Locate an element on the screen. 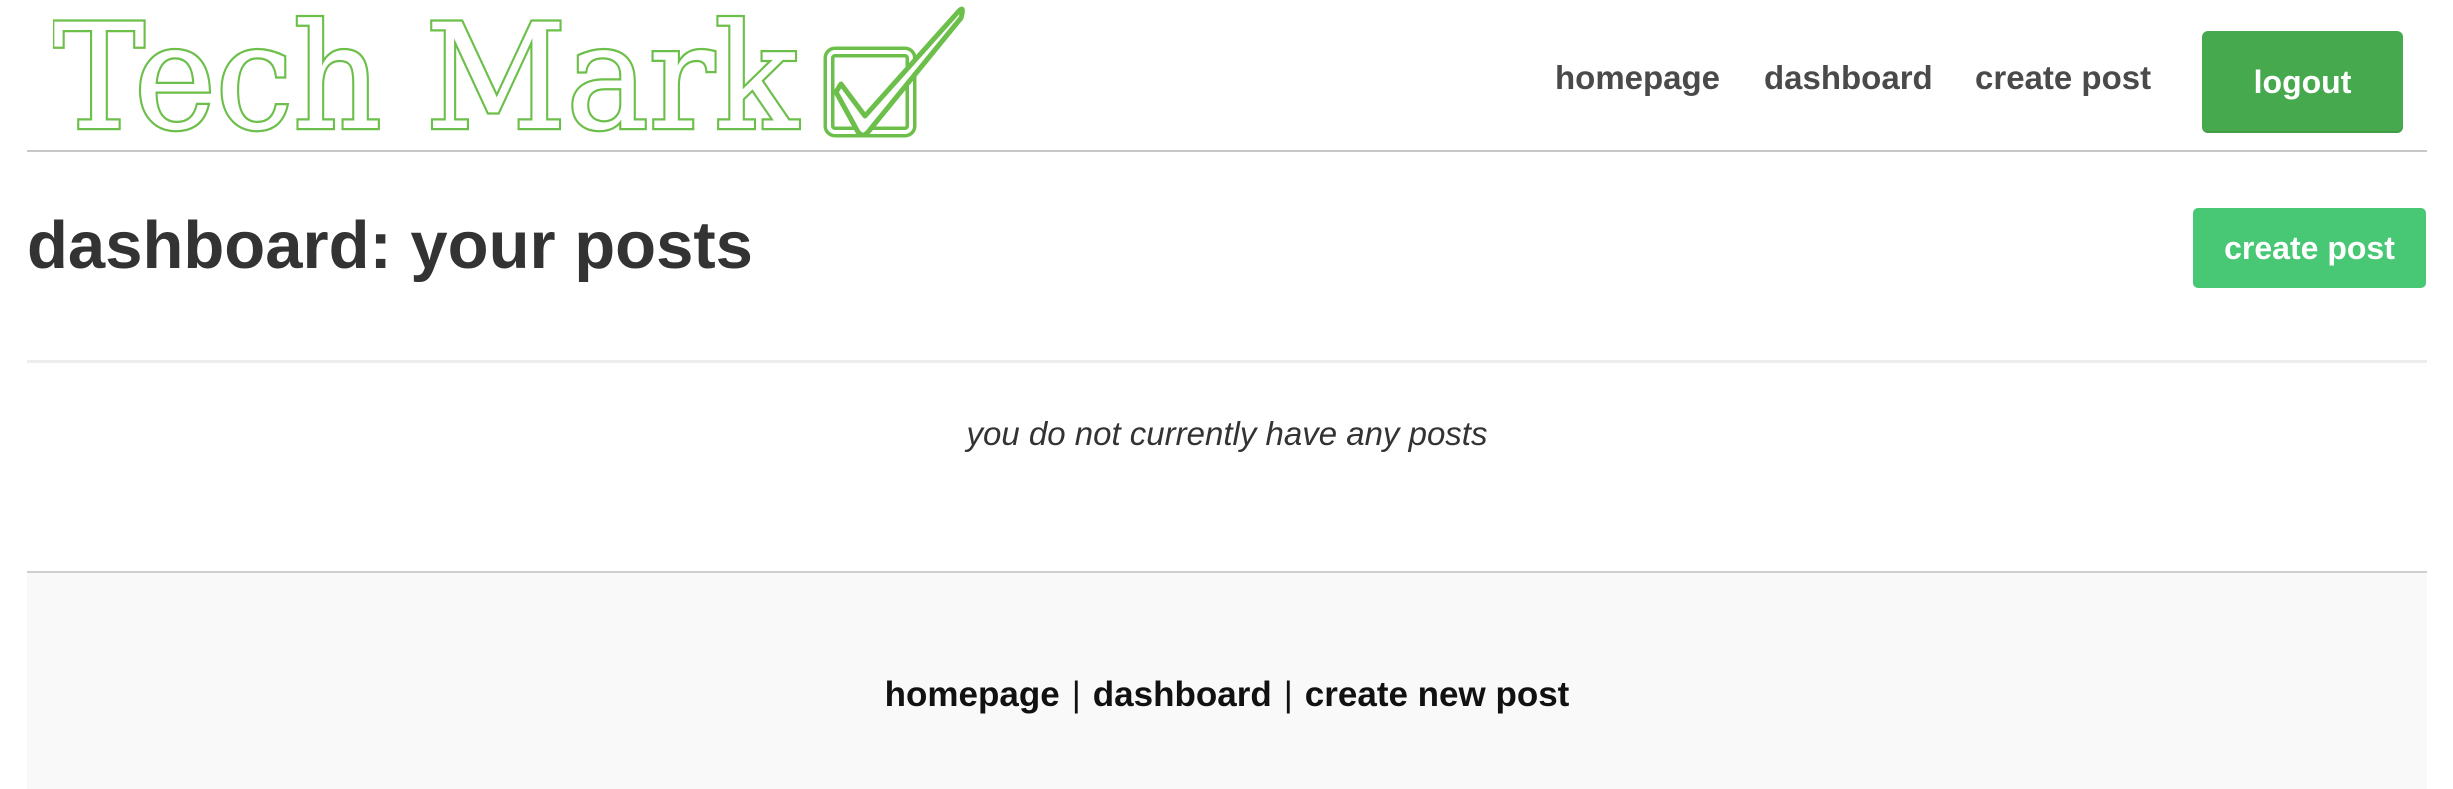 The height and width of the screenshot is (789, 2453). logout-button-label: logout is located at coordinates (2302, 81).